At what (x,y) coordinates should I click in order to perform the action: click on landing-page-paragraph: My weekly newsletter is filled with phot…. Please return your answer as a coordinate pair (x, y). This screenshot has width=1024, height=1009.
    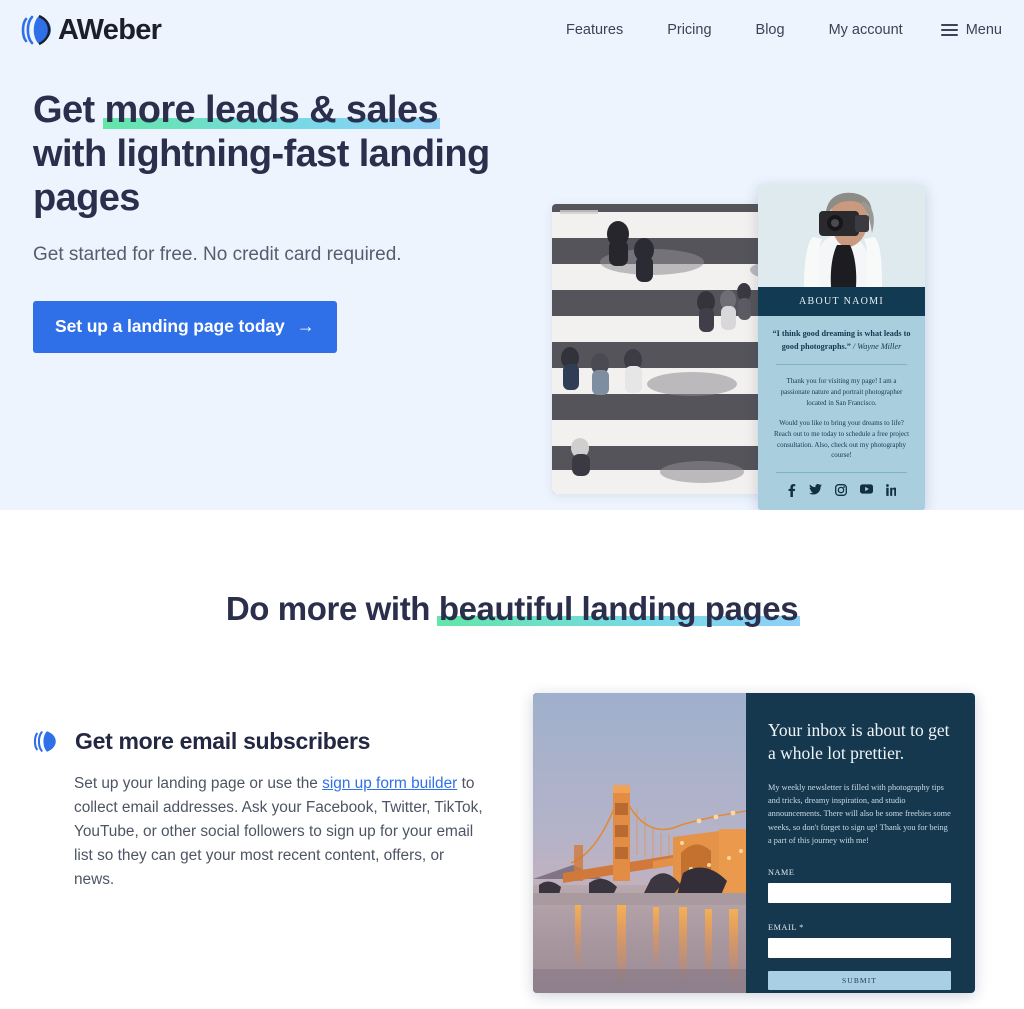
    Looking at the image, I should click on (859, 814).